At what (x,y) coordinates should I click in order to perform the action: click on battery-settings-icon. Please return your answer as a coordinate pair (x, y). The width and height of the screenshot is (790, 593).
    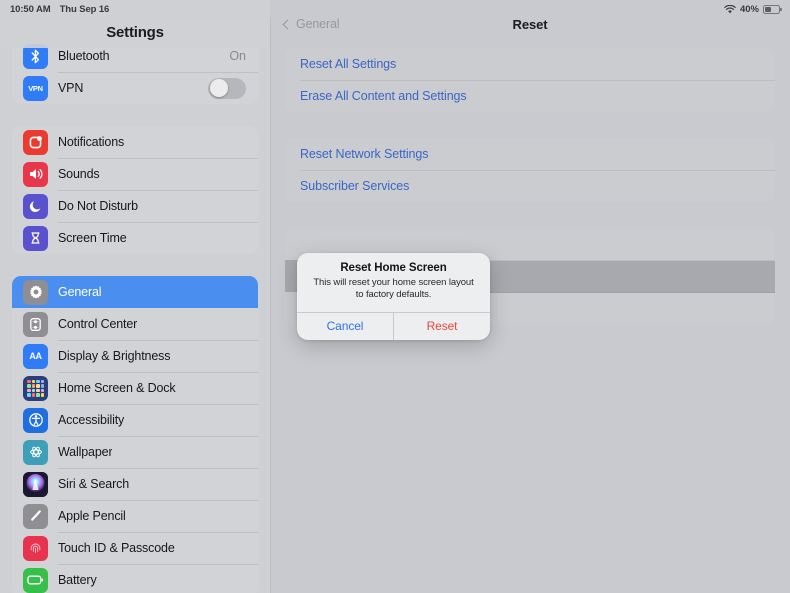
    Looking at the image, I should click on (35, 580).